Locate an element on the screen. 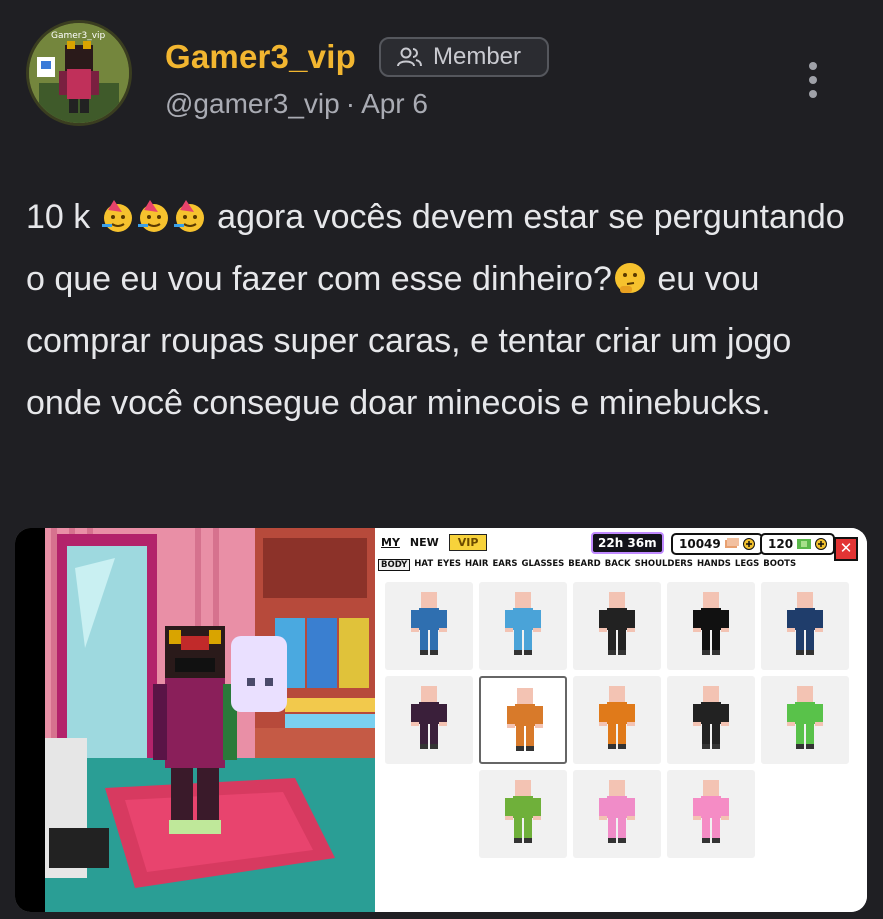 This screenshot has height=919, width=883. shop-tabs: MY NEW VIP is located at coordinates (434, 542).